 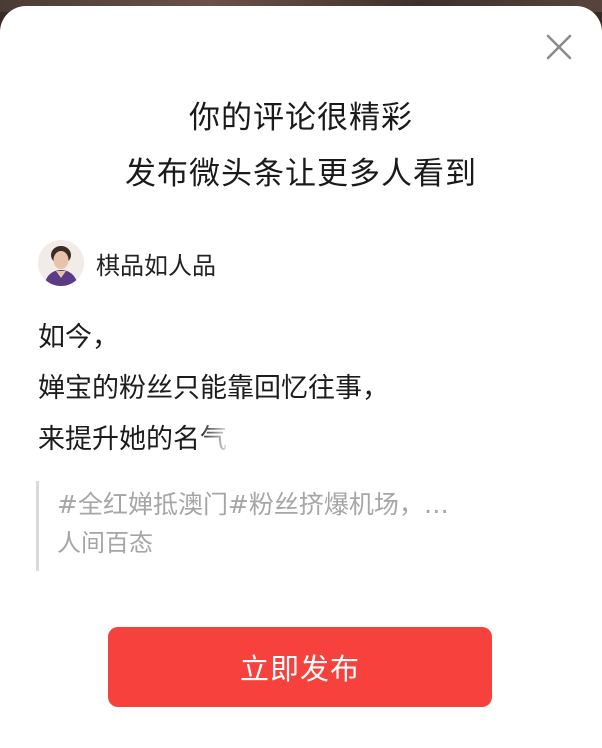 I want to click on close-button, so click(x=559, y=47).